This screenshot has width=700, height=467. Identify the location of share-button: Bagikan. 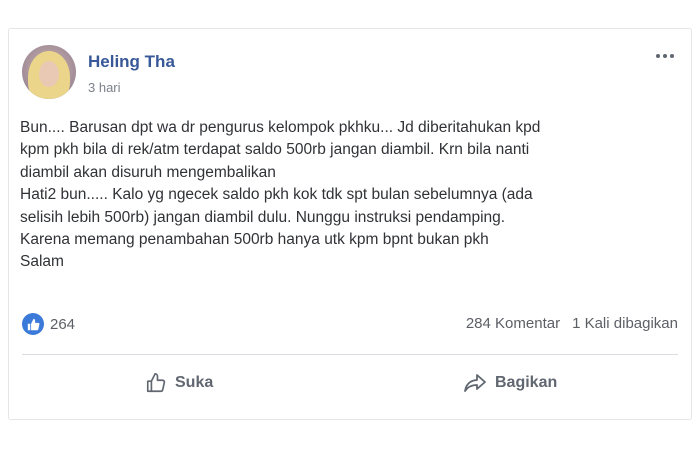
(510, 383).